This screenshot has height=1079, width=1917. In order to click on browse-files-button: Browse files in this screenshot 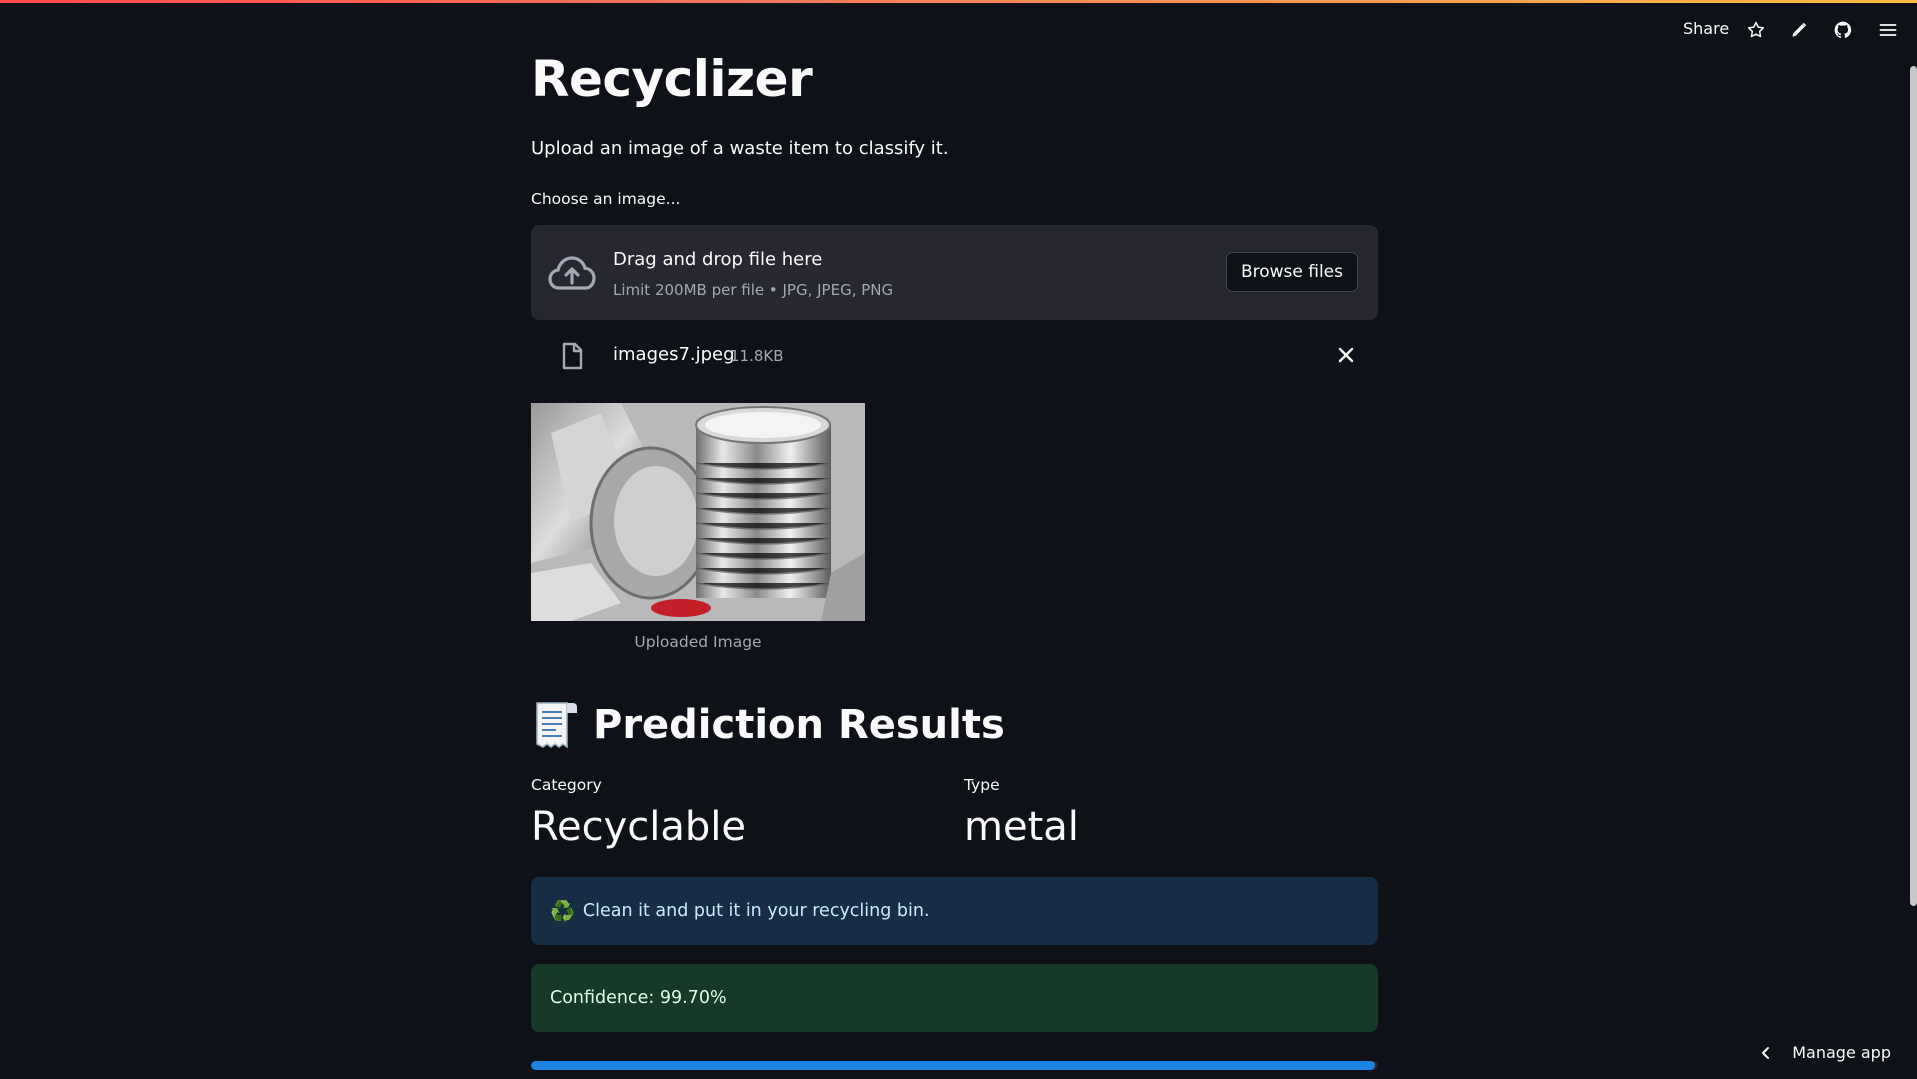, I will do `click(1291, 272)`.